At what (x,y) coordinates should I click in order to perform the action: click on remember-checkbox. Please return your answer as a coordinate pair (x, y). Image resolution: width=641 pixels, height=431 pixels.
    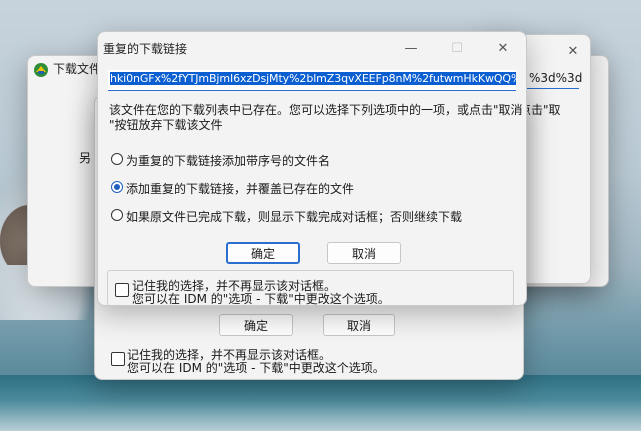
    Looking at the image, I should click on (122, 290).